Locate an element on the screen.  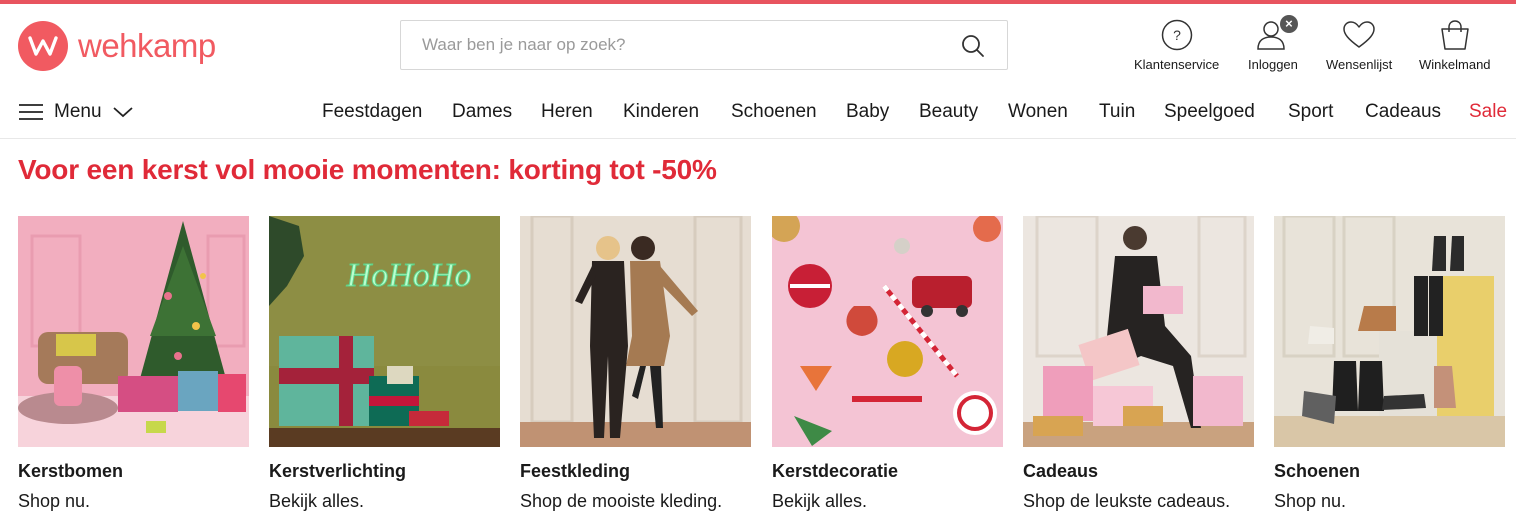
tile-subtitle: Shop de leukste cadeaus. is located at coordinates (1126, 501).